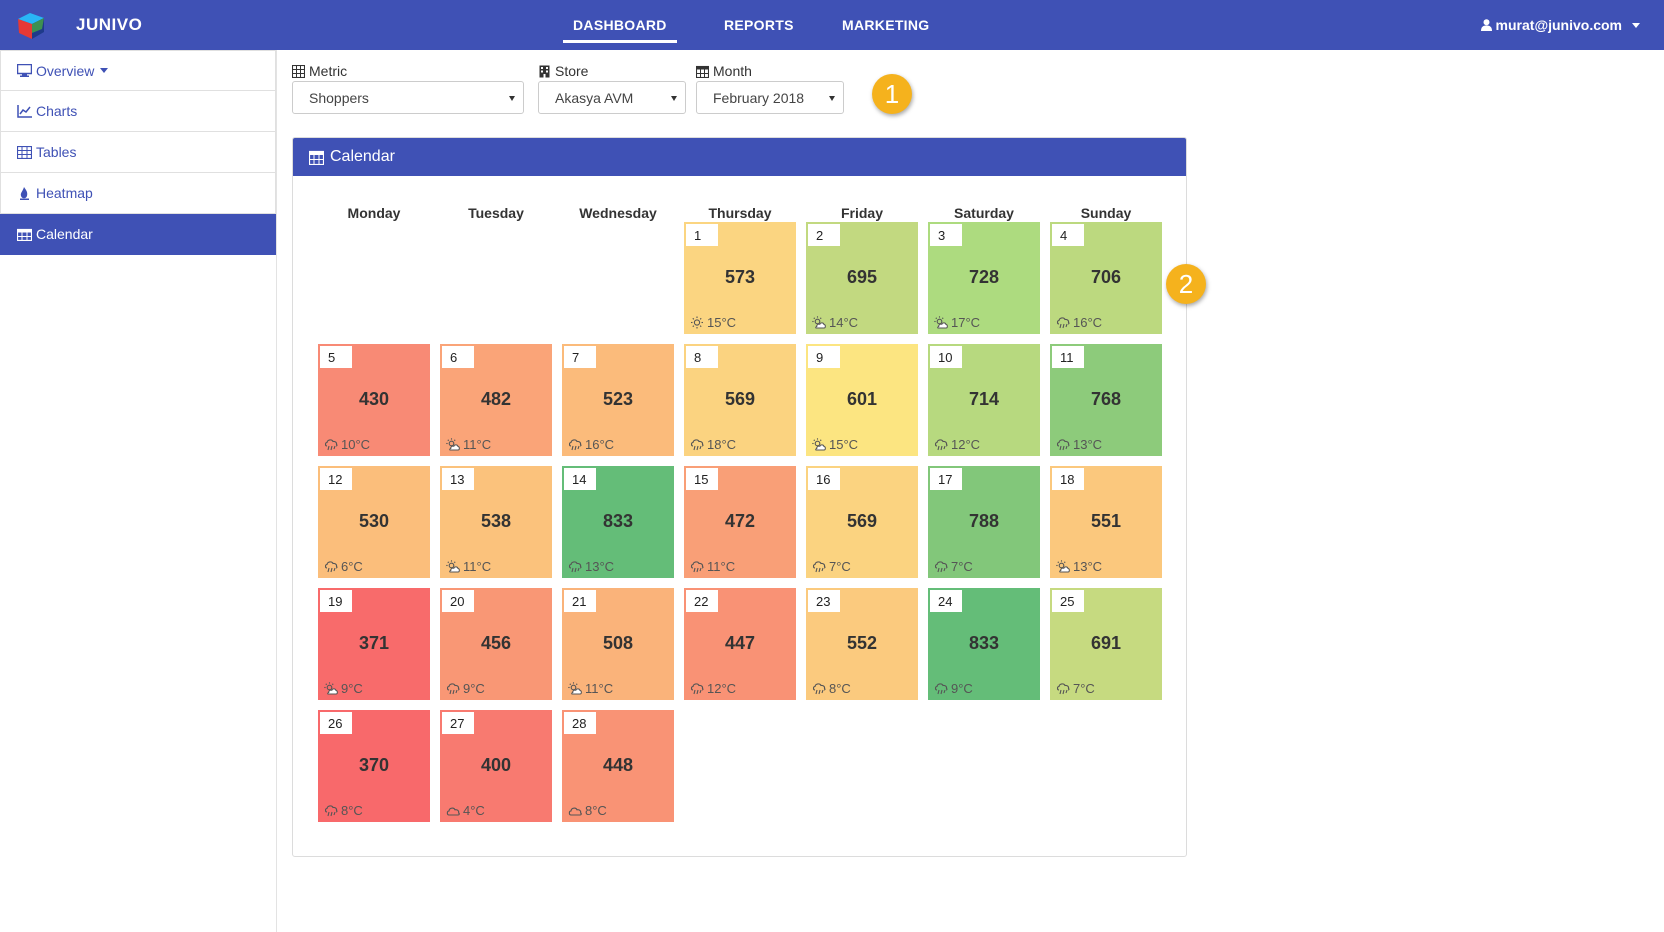 This screenshot has width=1664, height=932. I want to click on calendar-day-cell: 3 728 17°C, so click(984, 278).